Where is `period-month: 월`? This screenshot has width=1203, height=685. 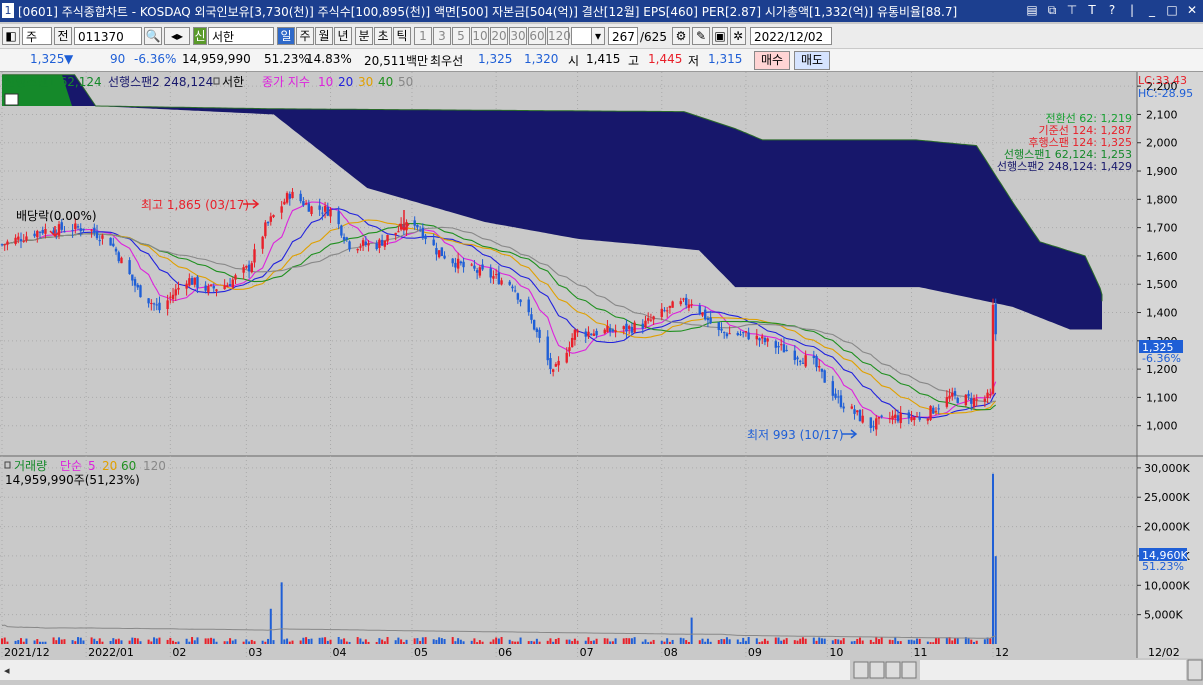
period-month: 월 is located at coordinates (324, 36).